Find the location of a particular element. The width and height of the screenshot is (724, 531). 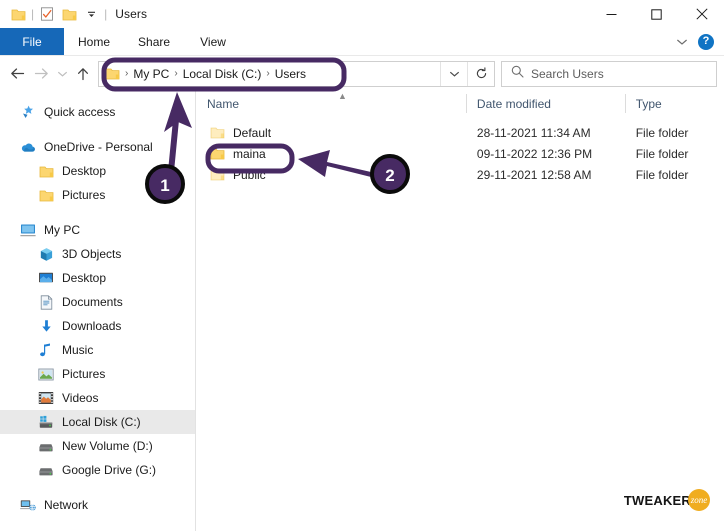

sidebar-item-label: Videos is located at coordinates (80, 398).